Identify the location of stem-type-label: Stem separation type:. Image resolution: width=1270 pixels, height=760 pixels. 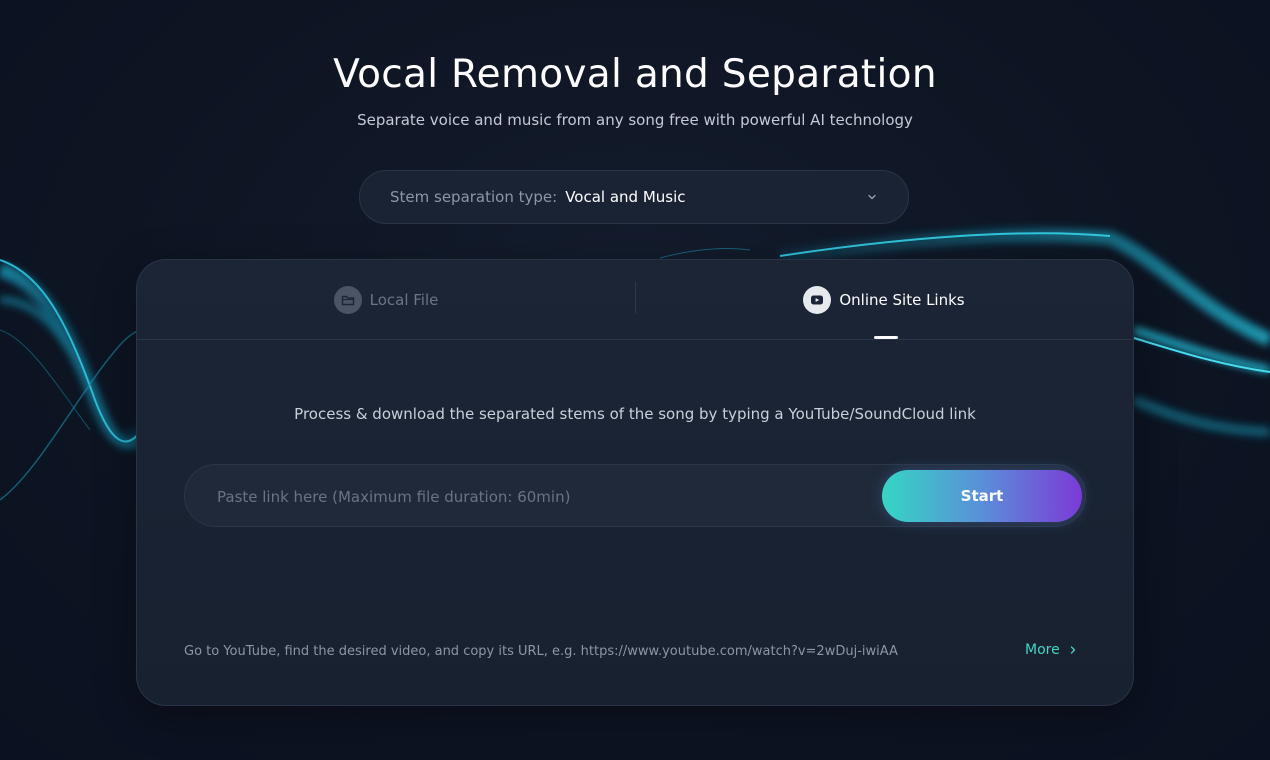
(474, 197).